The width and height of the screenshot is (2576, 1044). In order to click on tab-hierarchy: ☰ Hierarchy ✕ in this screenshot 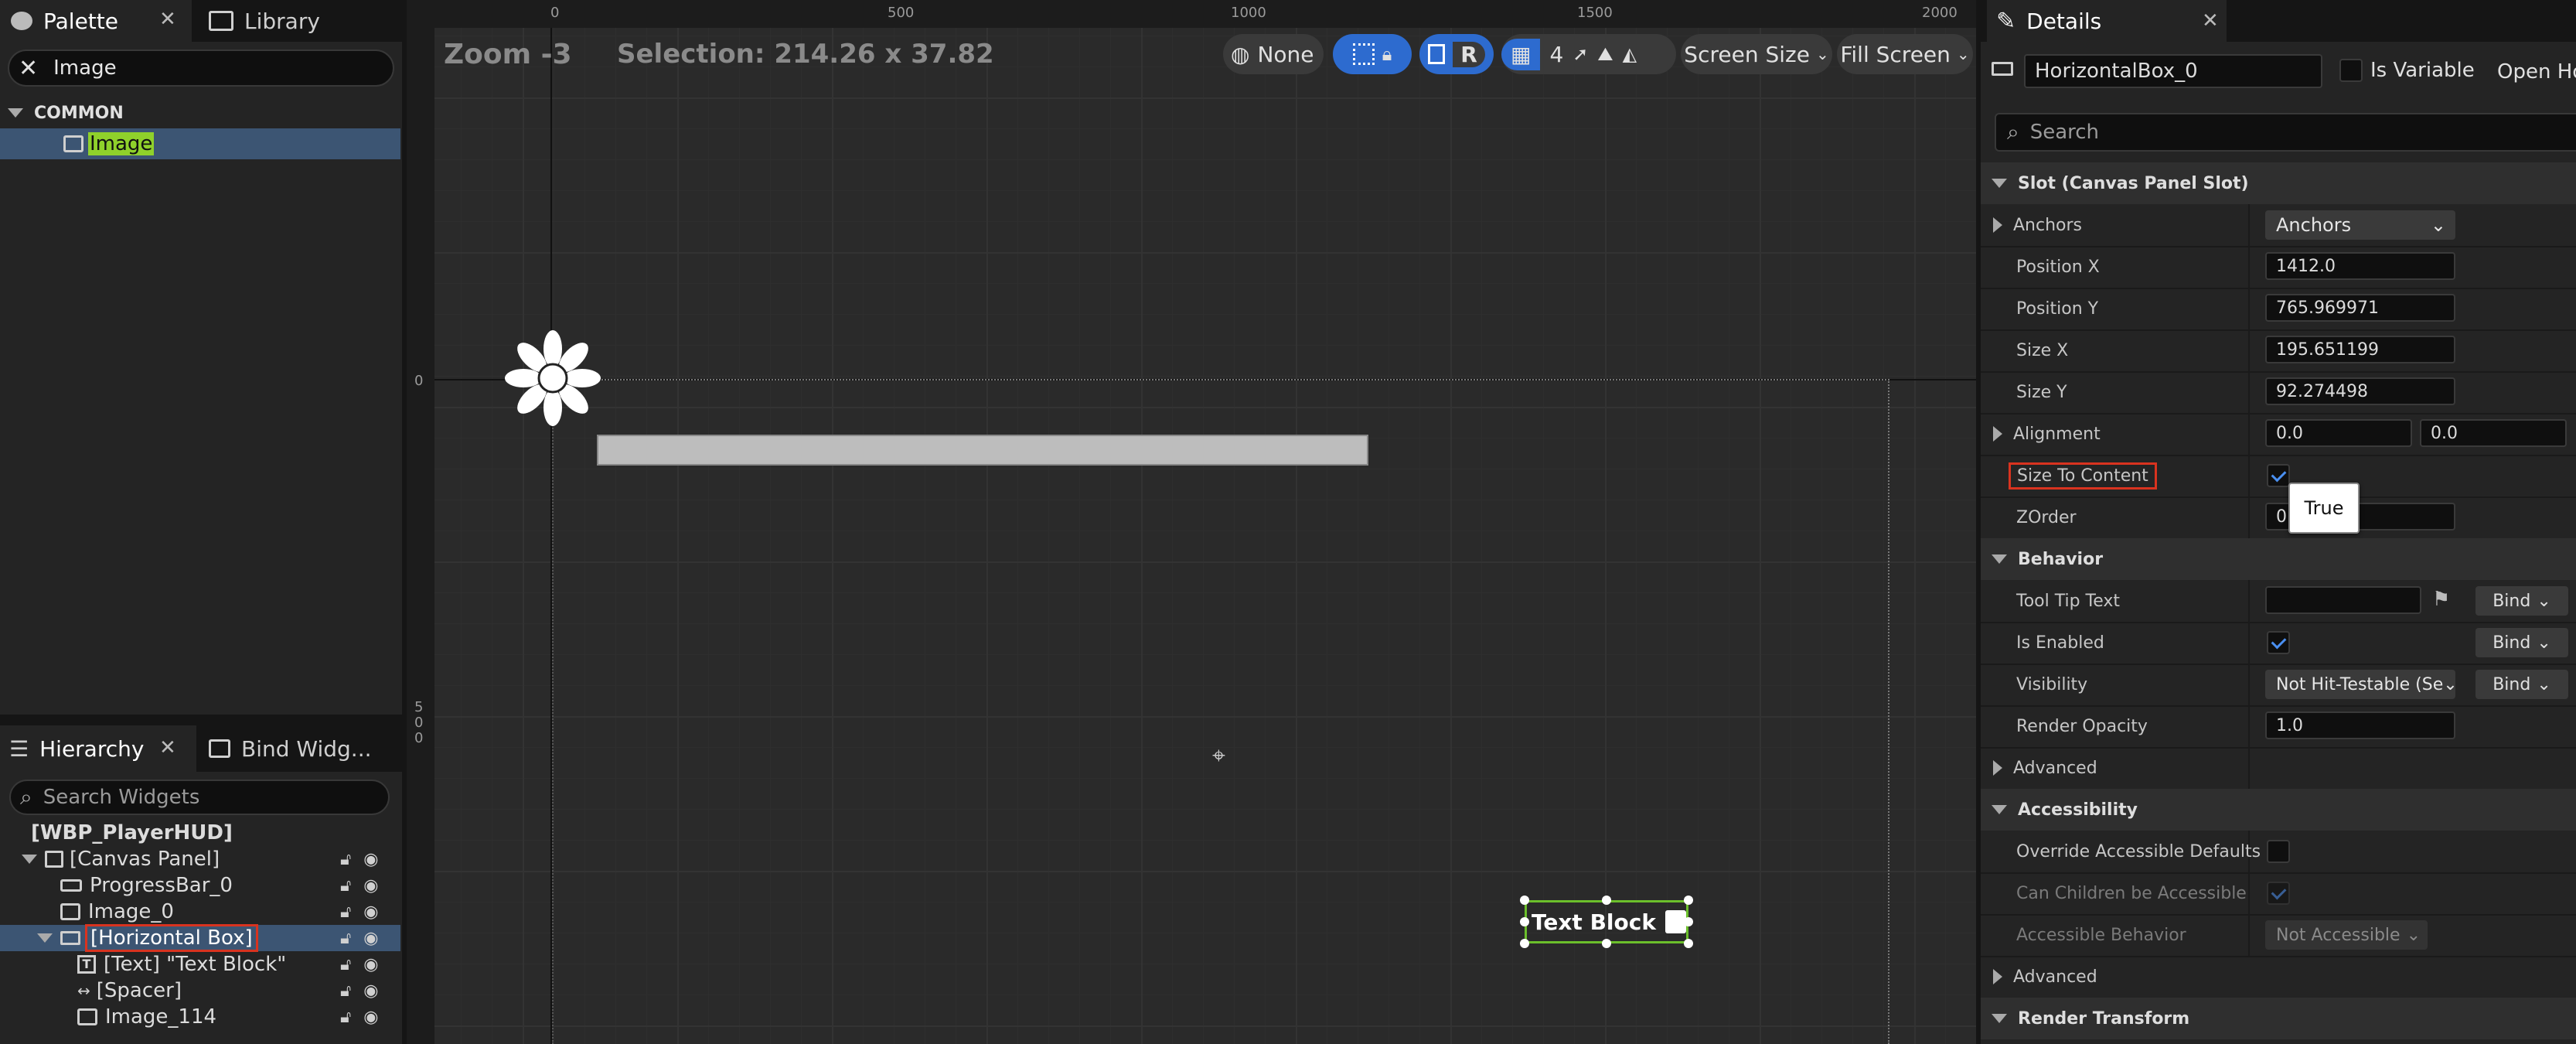, I will do `click(98, 748)`.